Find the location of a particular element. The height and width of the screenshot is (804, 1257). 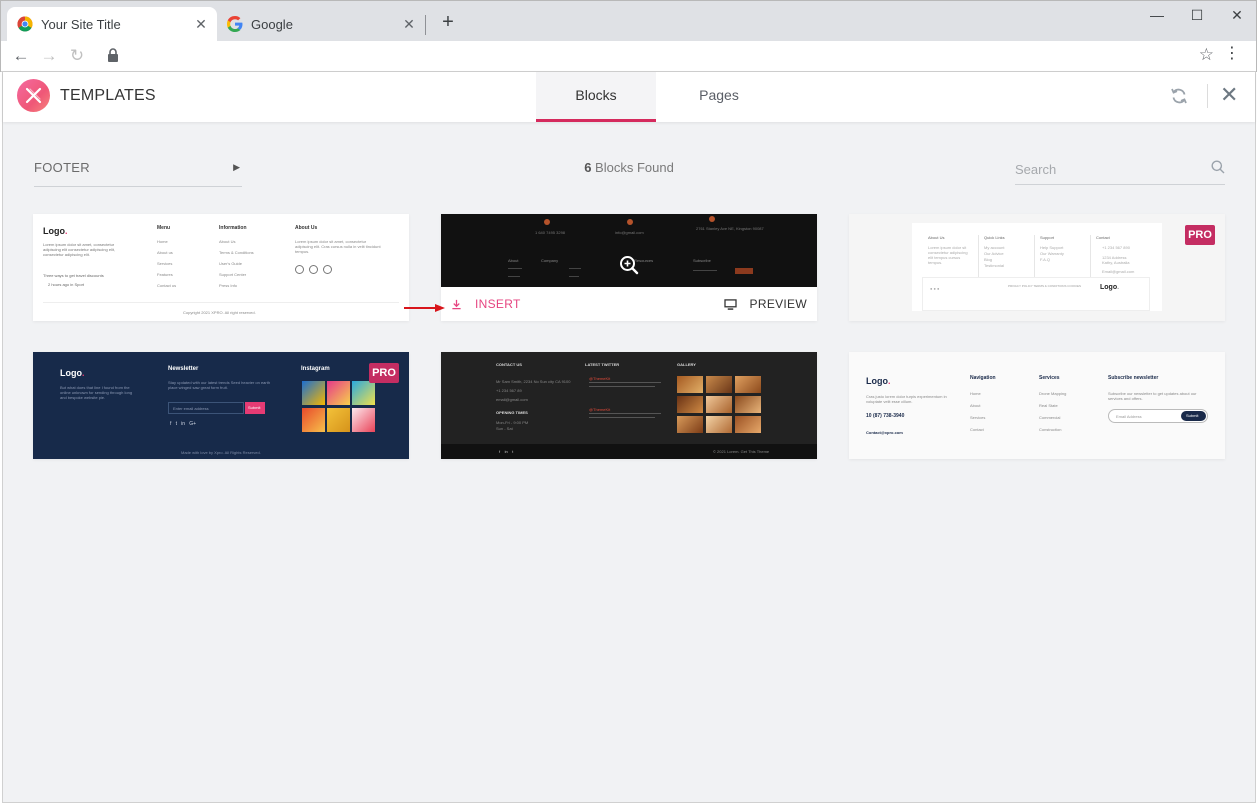

preview-button: PREVIEW is located at coordinates (765, 304).